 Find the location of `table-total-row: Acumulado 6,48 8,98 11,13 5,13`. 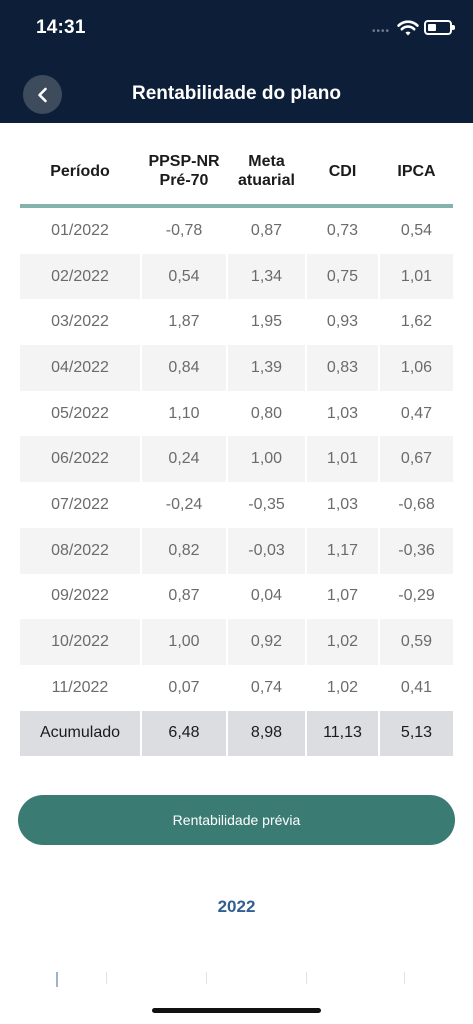

table-total-row: Acumulado 6,48 8,98 11,13 5,13 is located at coordinates (236, 733).